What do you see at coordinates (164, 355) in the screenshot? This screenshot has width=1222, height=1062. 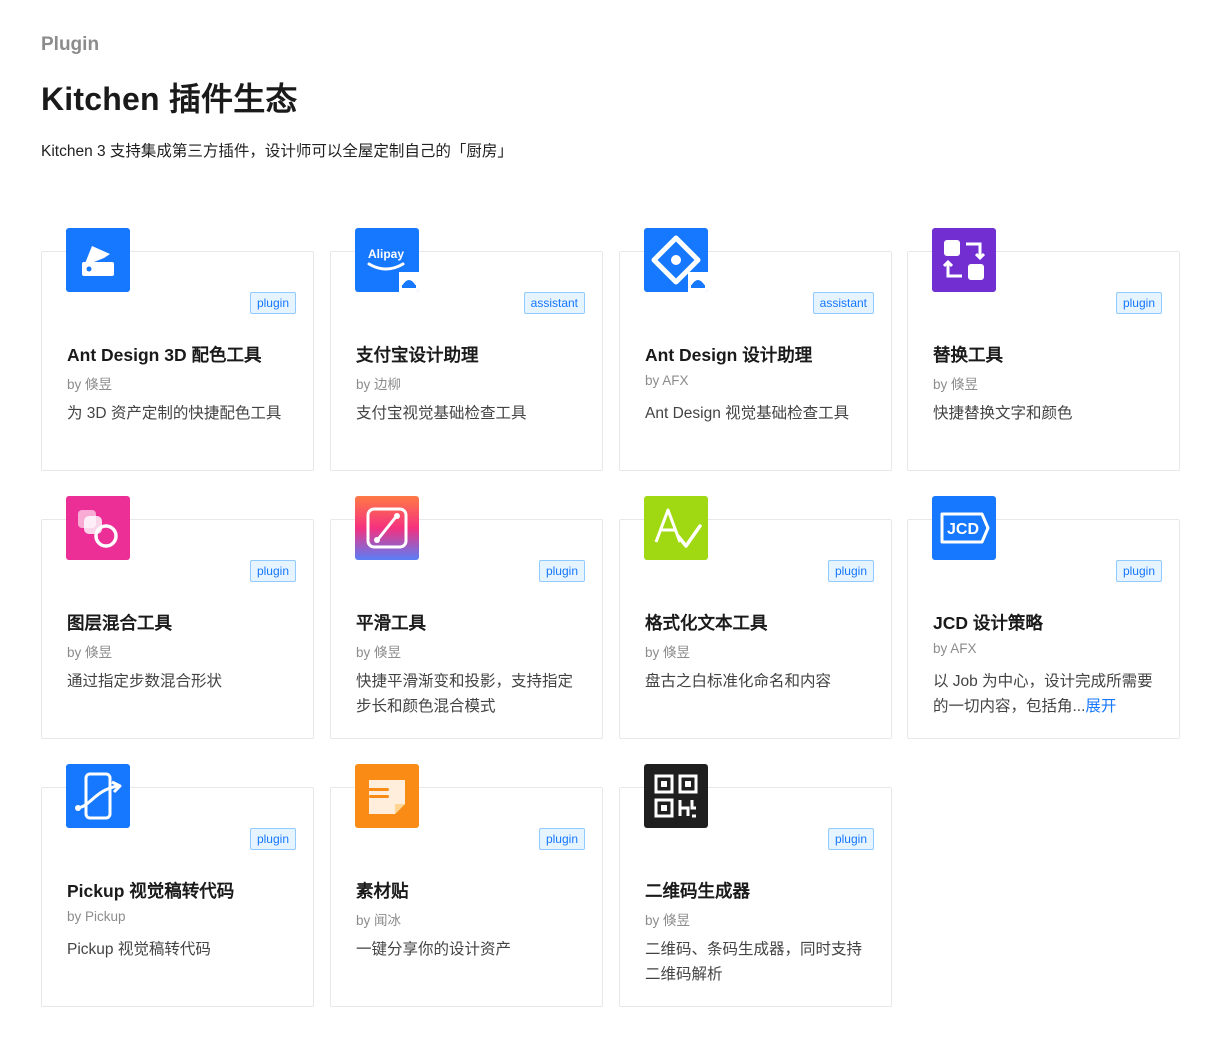 I see `plugin-name: Ant Design 3D 配色工具` at bounding box center [164, 355].